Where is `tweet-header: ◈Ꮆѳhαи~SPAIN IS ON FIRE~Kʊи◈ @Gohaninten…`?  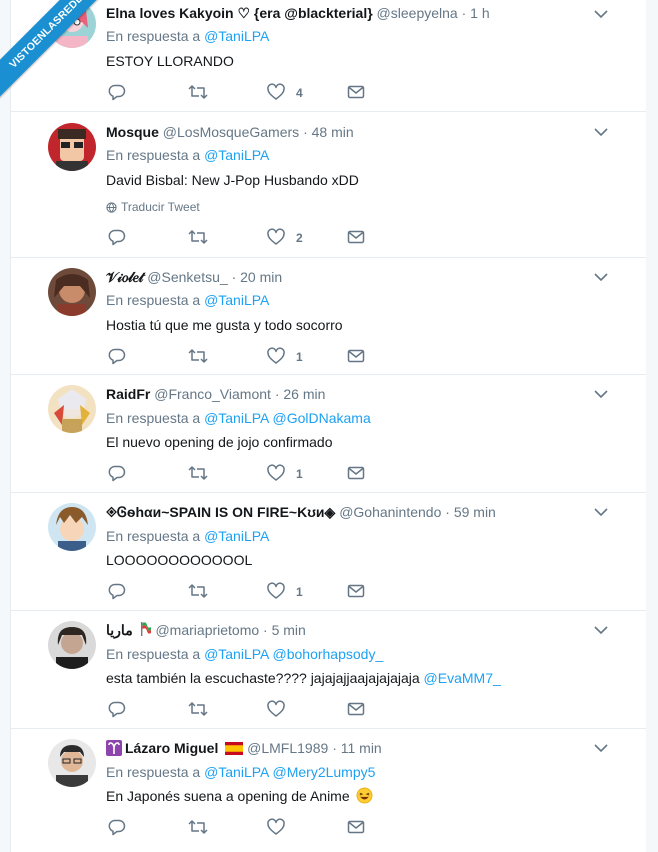 tweet-header: ◈Ꮆѳhαи~SPAIN IS ON FIRE~Kʊи◈ @Gohaninten… is located at coordinates (301, 512).